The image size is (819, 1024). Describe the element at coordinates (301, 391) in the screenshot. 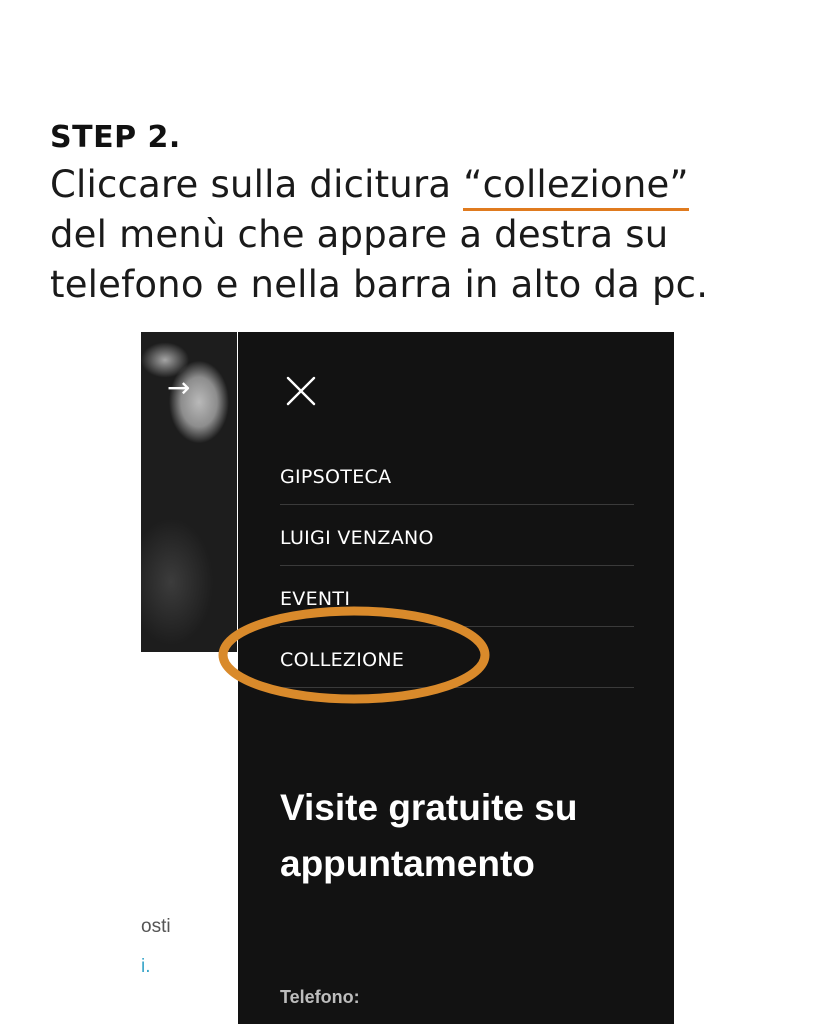

I see `close-icon` at that location.